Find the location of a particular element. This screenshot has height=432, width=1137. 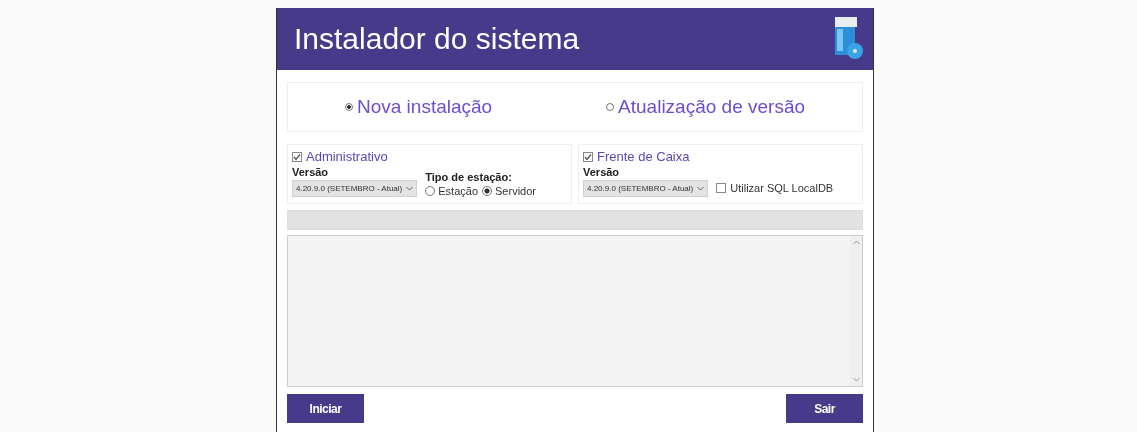

mode-radio: Atualização de versão is located at coordinates (706, 107).